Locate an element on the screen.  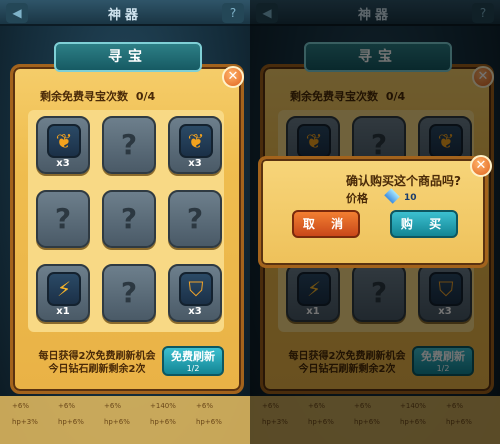
stat-bonus: hp+3% is located at coordinates (25, 422).